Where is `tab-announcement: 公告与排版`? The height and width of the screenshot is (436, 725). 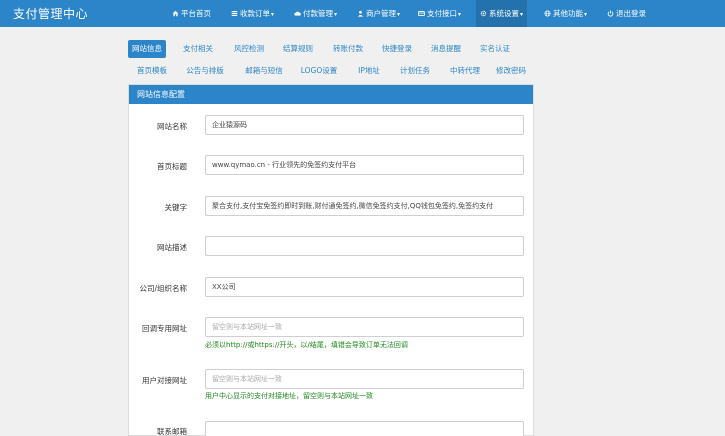
tab-announcement: 公告与排版 is located at coordinates (205, 71).